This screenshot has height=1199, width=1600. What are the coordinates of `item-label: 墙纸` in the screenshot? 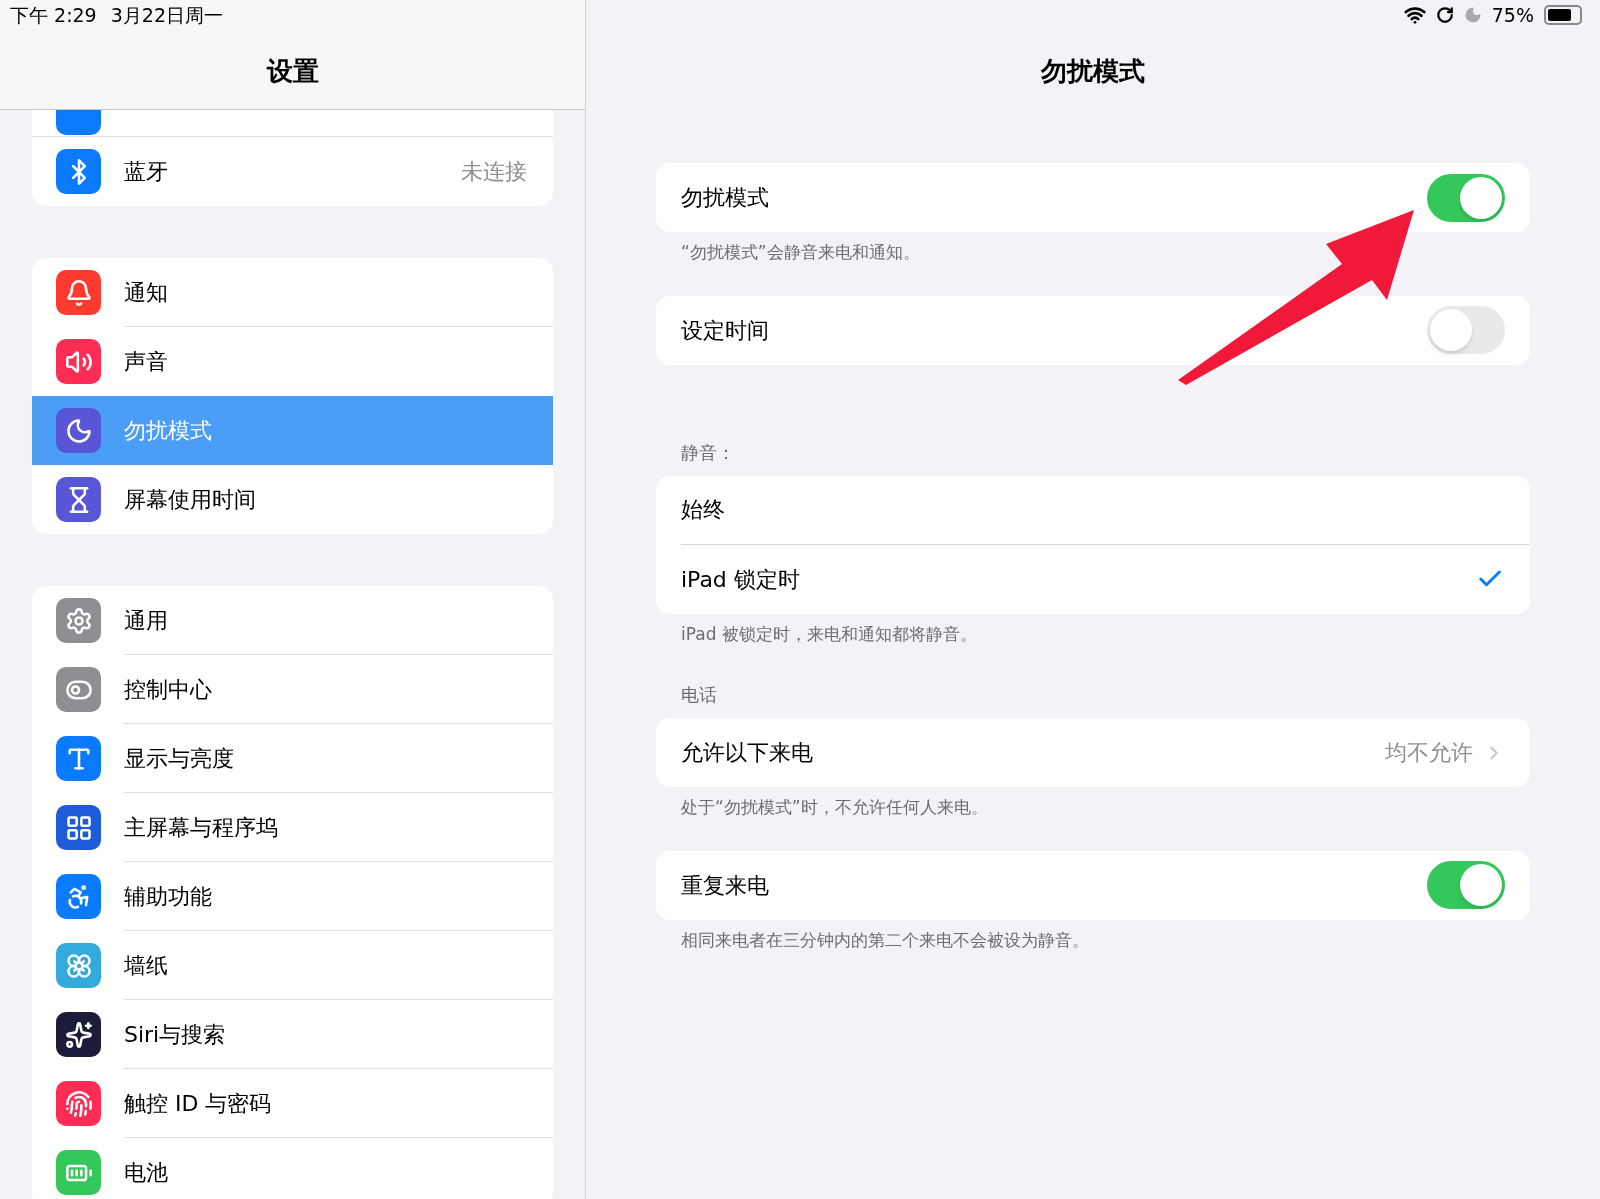 It's located at (146, 965).